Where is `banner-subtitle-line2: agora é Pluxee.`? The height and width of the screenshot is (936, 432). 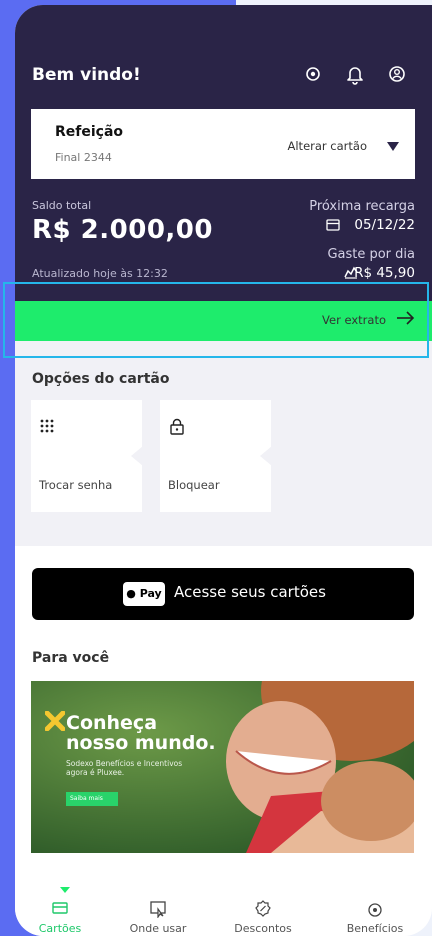
banner-subtitle-line2: agora é Pluxee. is located at coordinates (95, 772).